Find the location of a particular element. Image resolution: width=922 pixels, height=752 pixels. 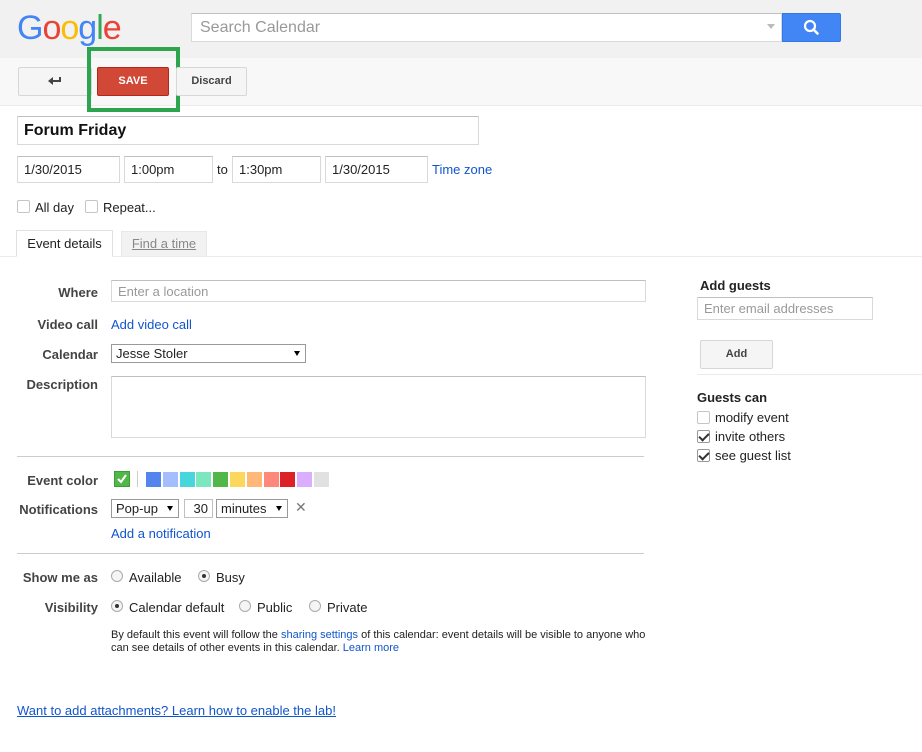

description-textarea is located at coordinates (378, 407).